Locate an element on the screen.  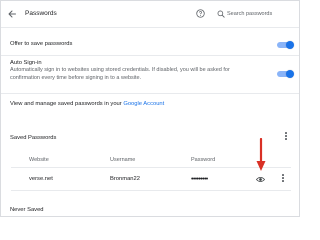
never-saved-title: Never Saved is located at coordinates (27, 210).